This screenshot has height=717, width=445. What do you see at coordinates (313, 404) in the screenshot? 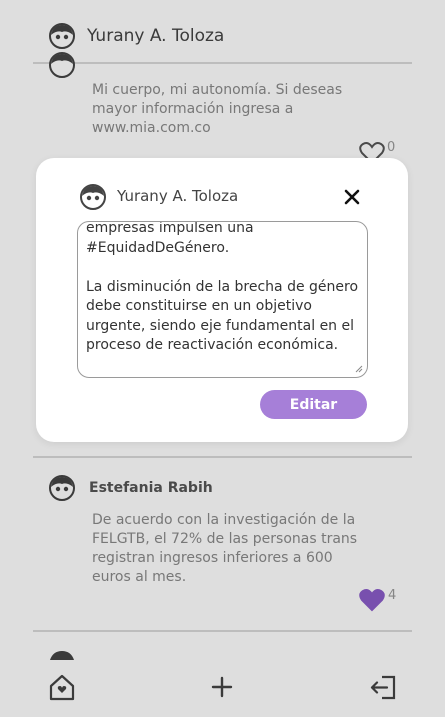
I see `edit-button: Editar` at bounding box center [313, 404].